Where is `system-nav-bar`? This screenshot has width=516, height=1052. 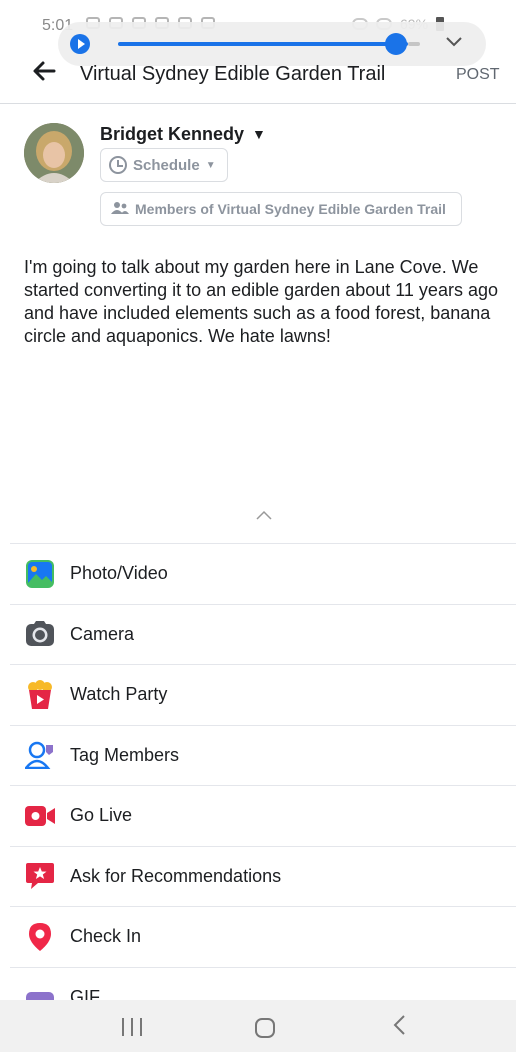
system-nav-bar is located at coordinates (258, 1026).